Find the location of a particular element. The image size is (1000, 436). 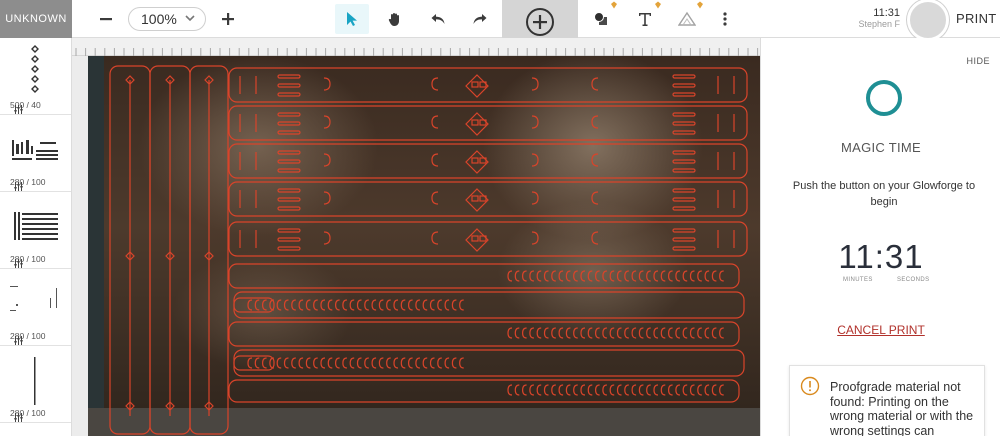

plus-icon is located at coordinates (228, 19).